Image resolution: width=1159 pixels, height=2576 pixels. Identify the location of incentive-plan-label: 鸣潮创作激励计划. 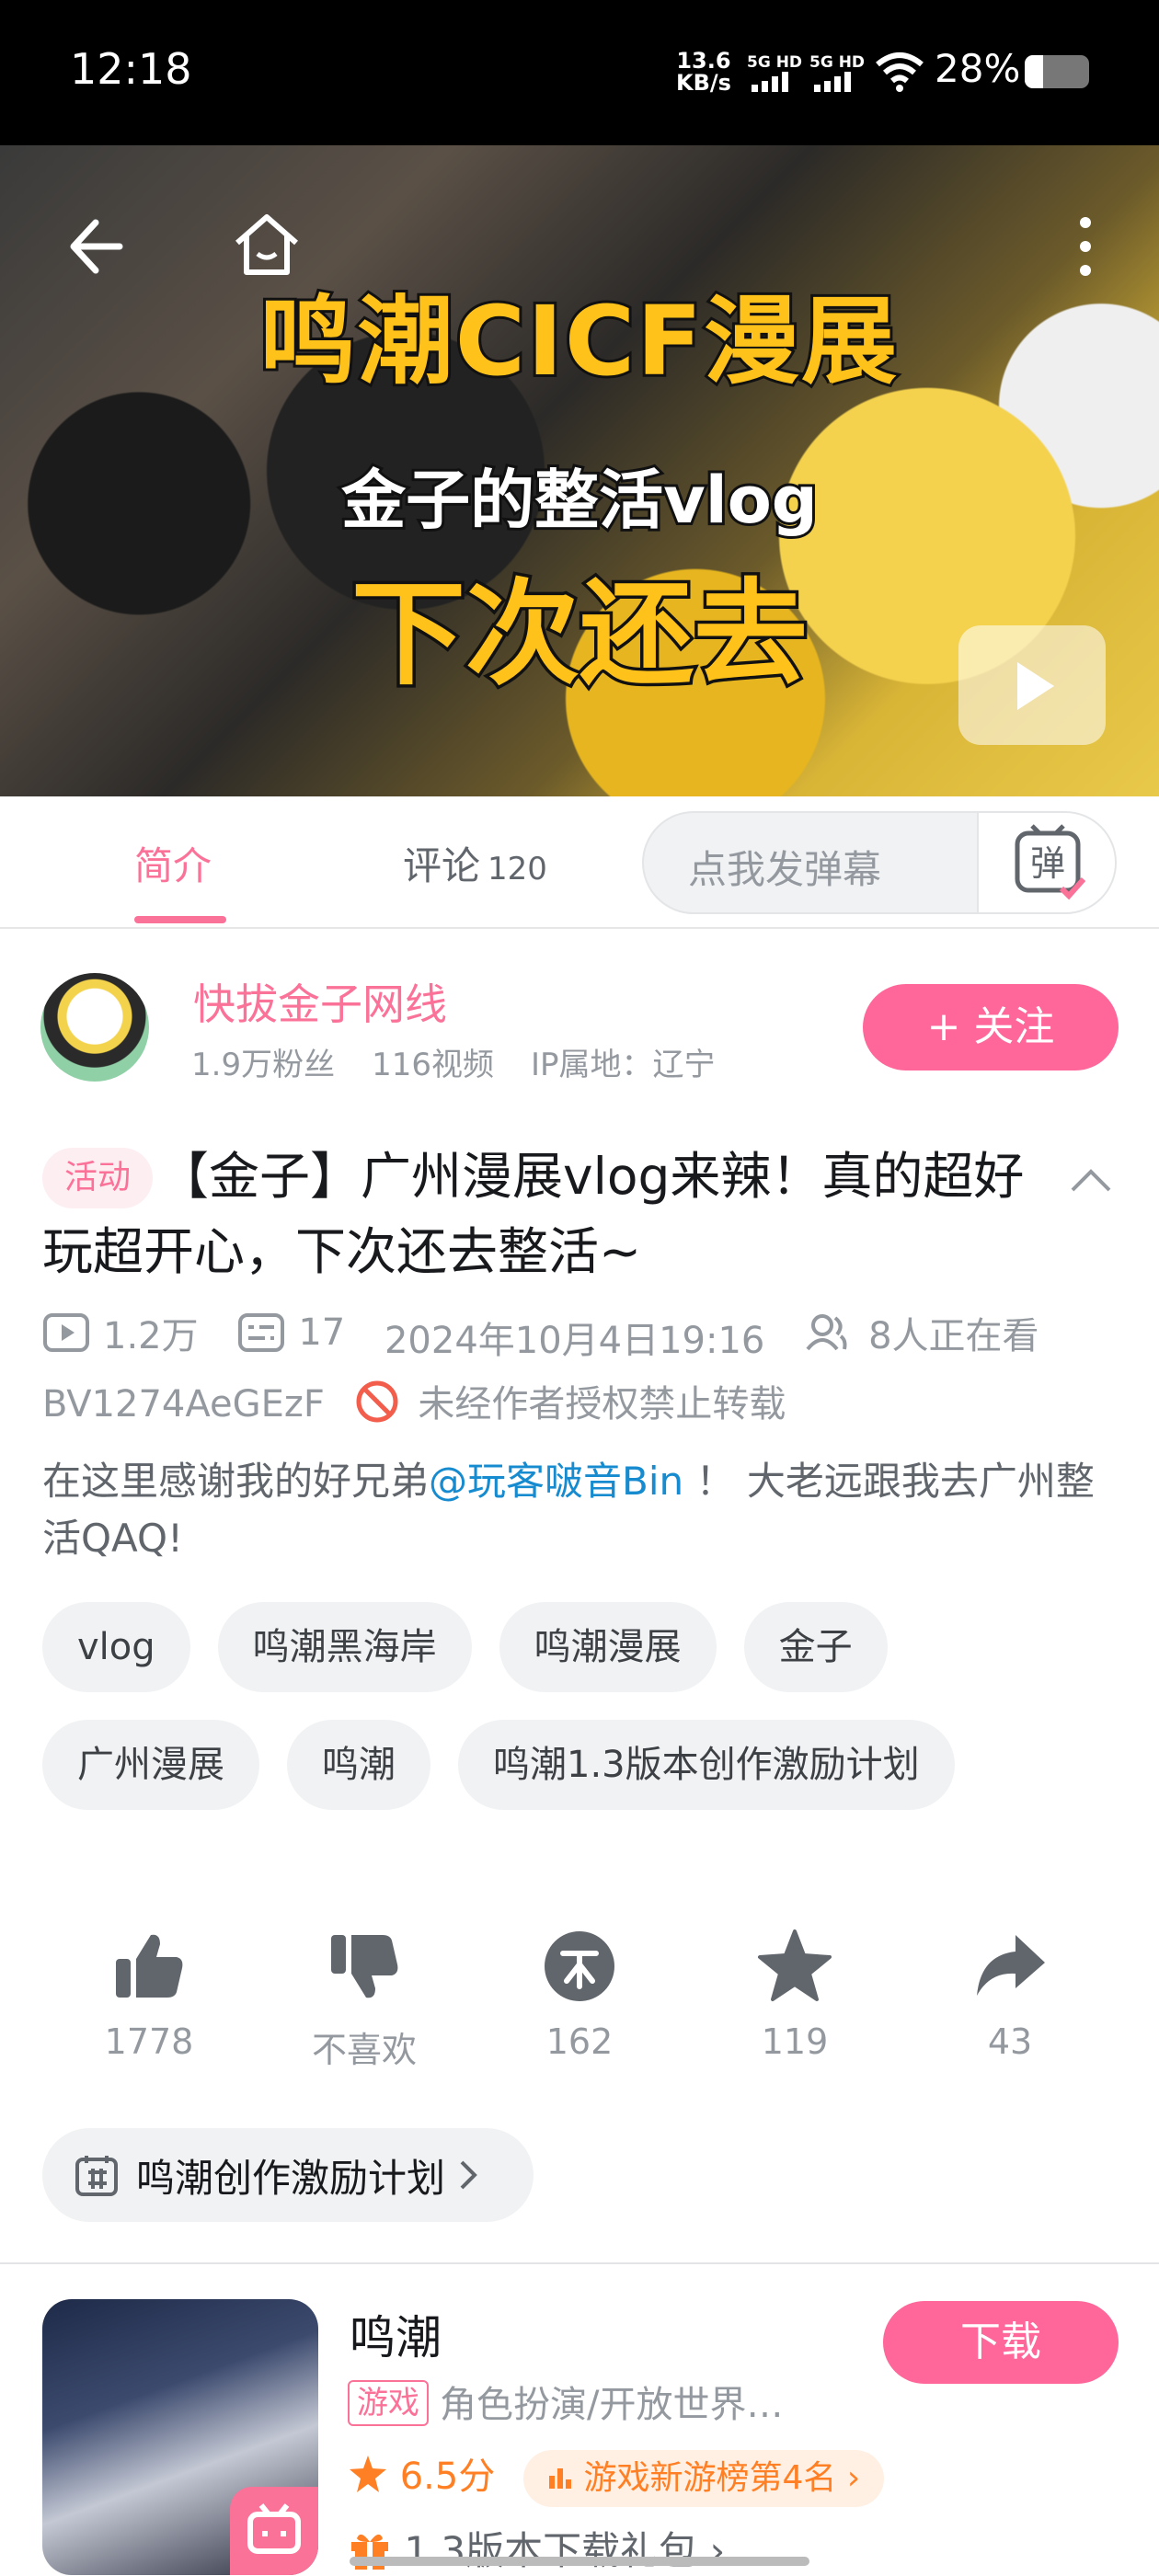
(291, 2178).